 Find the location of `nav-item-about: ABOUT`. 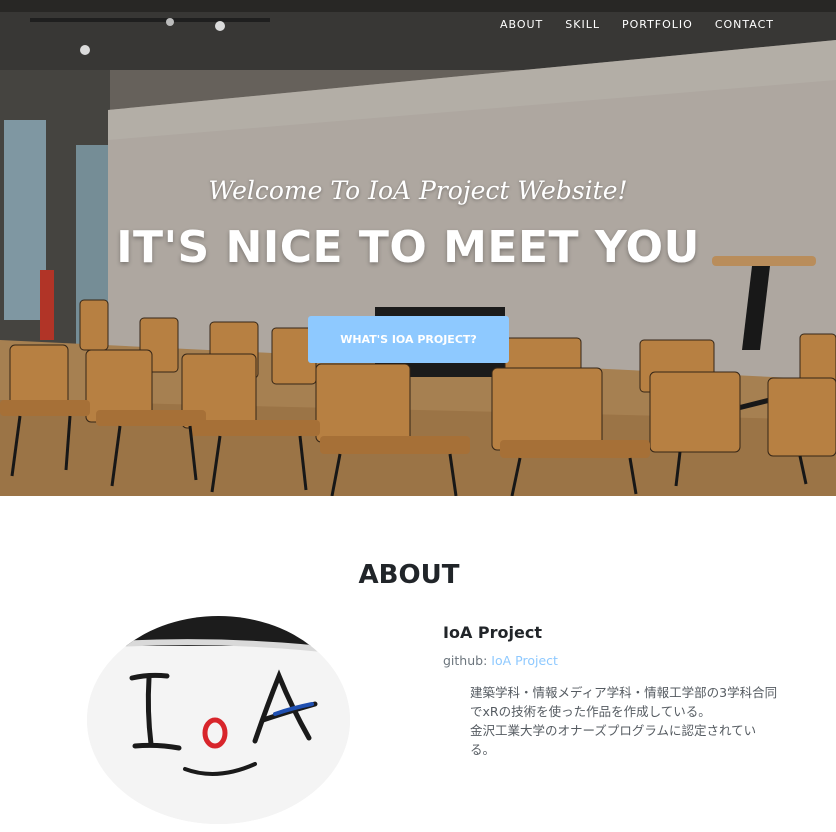

nav-item-about: ABOUT is located at coordinates (521, 24).